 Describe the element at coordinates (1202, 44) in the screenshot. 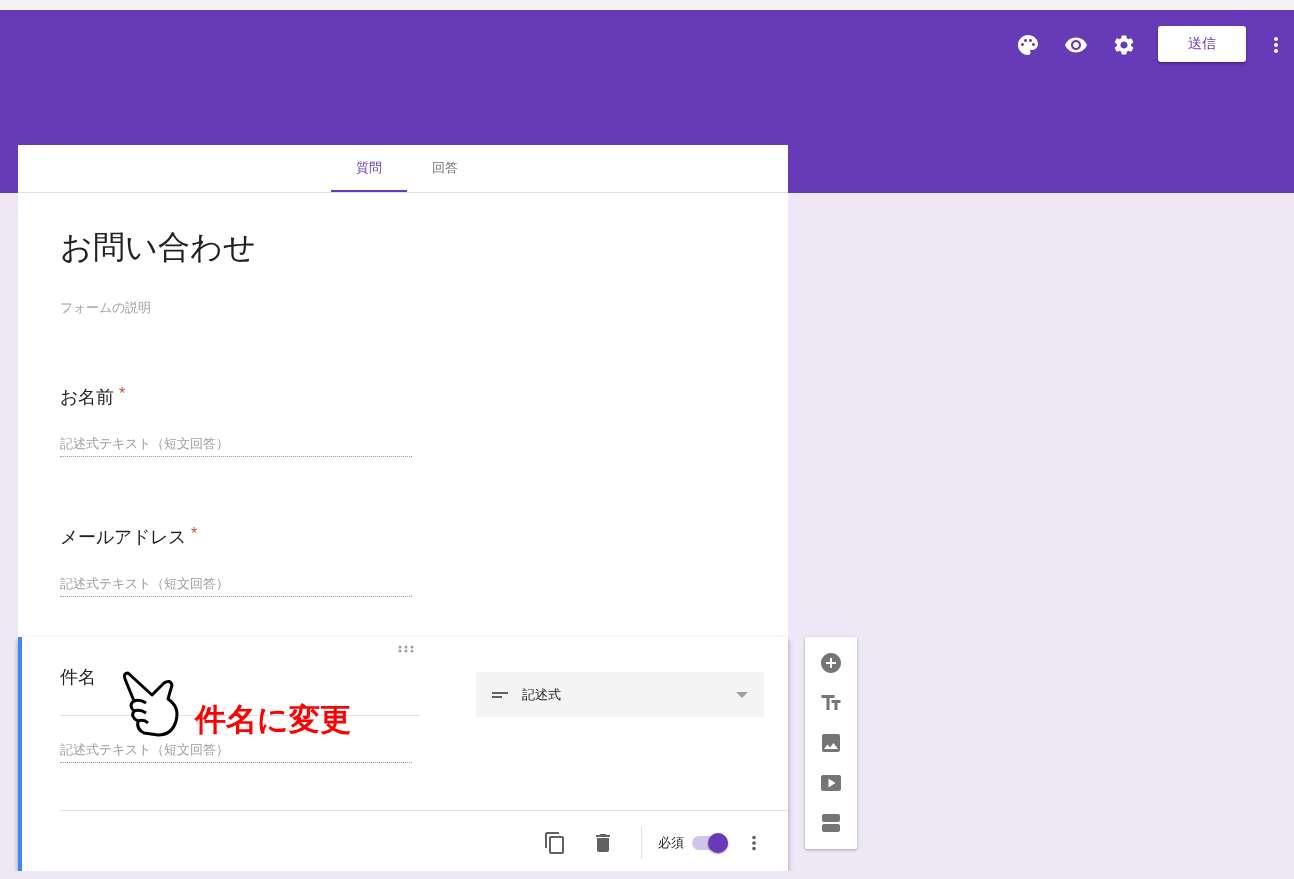

I see `send-button: 送信` at that location.